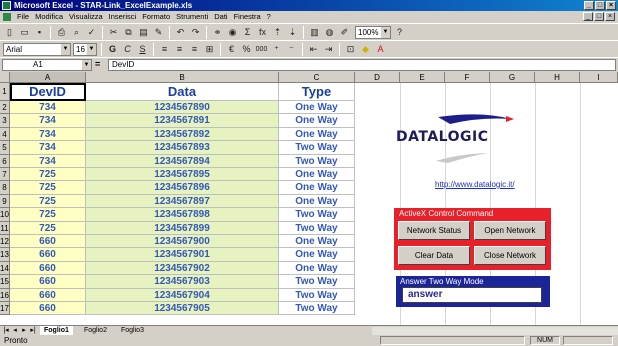  Describe the element at coordinates (365, 49) in the screenshot. I see `fill-color-icon: ◆` at that location.